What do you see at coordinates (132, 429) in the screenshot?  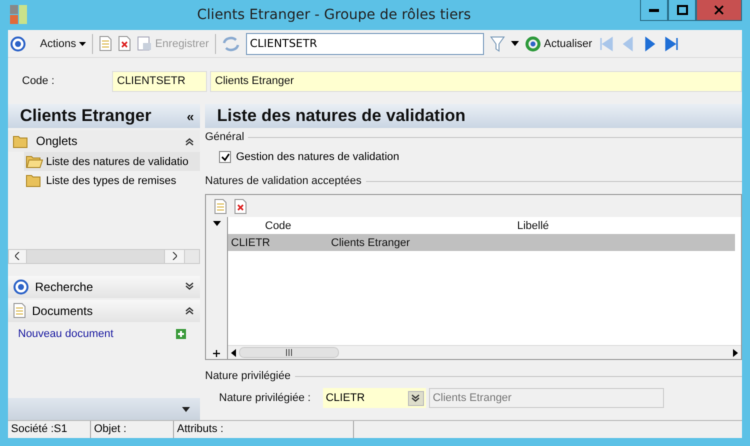 I see `status-bar-item: Objet :` at bounding box center [132, 429].